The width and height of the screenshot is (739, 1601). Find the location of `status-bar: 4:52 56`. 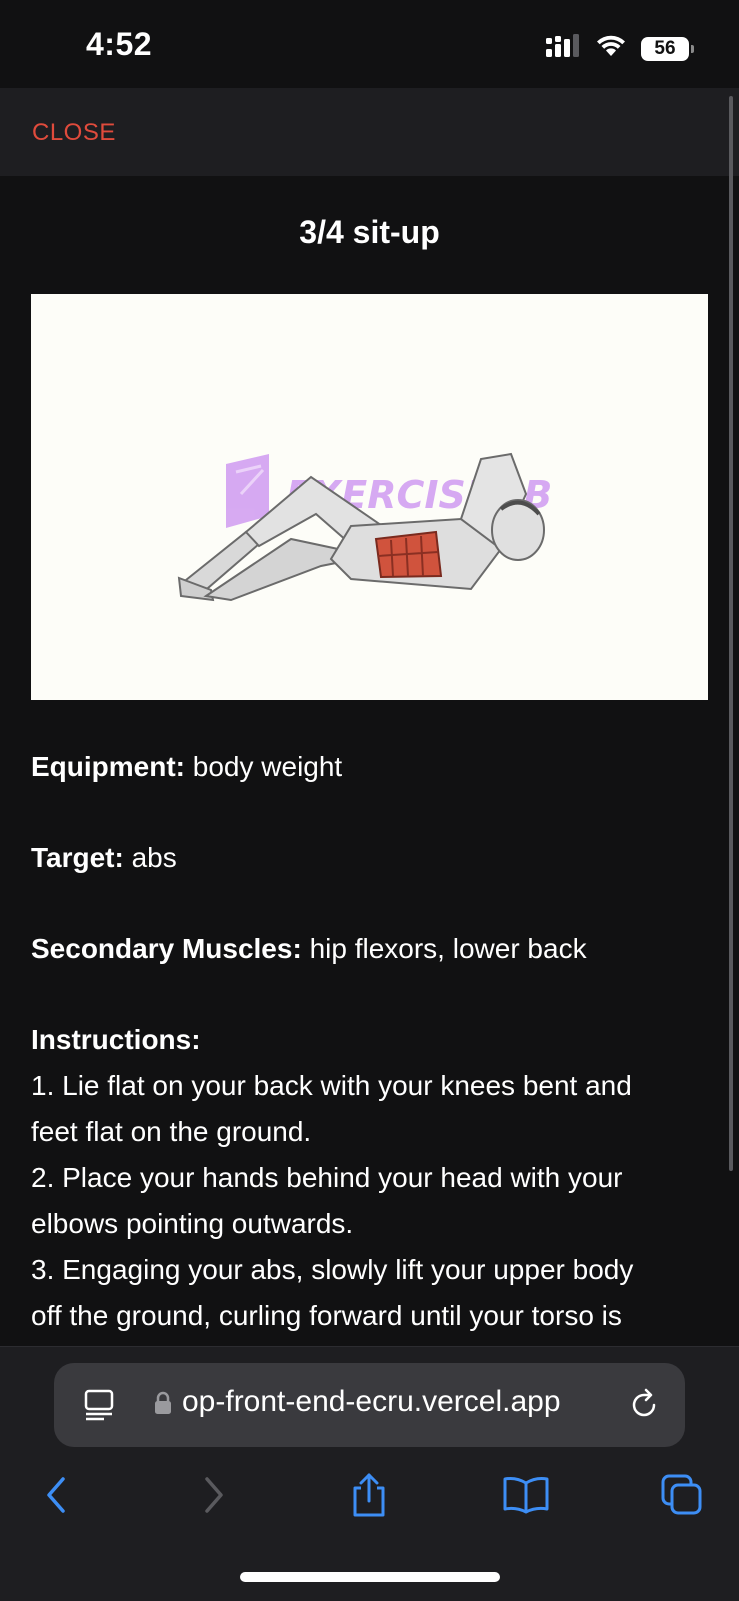

status-bar: 4:52 56 is located at coordinates (369, 44).